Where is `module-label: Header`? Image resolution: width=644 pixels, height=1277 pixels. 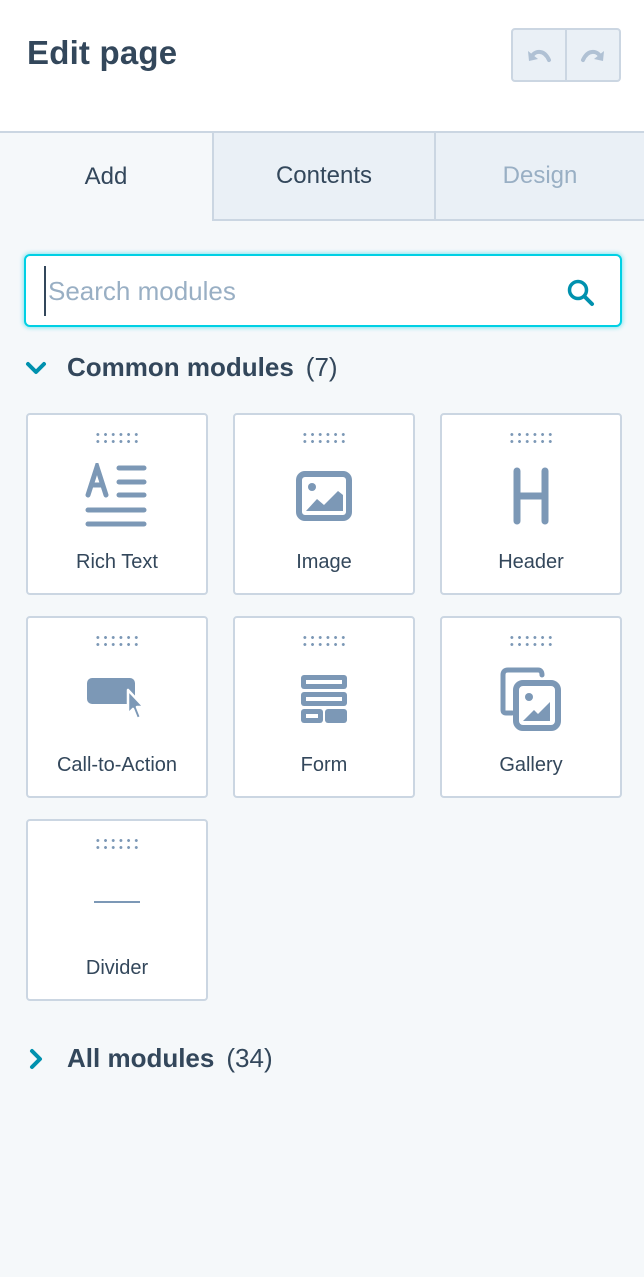 module-label: Header is located at coordinates (531, 562).